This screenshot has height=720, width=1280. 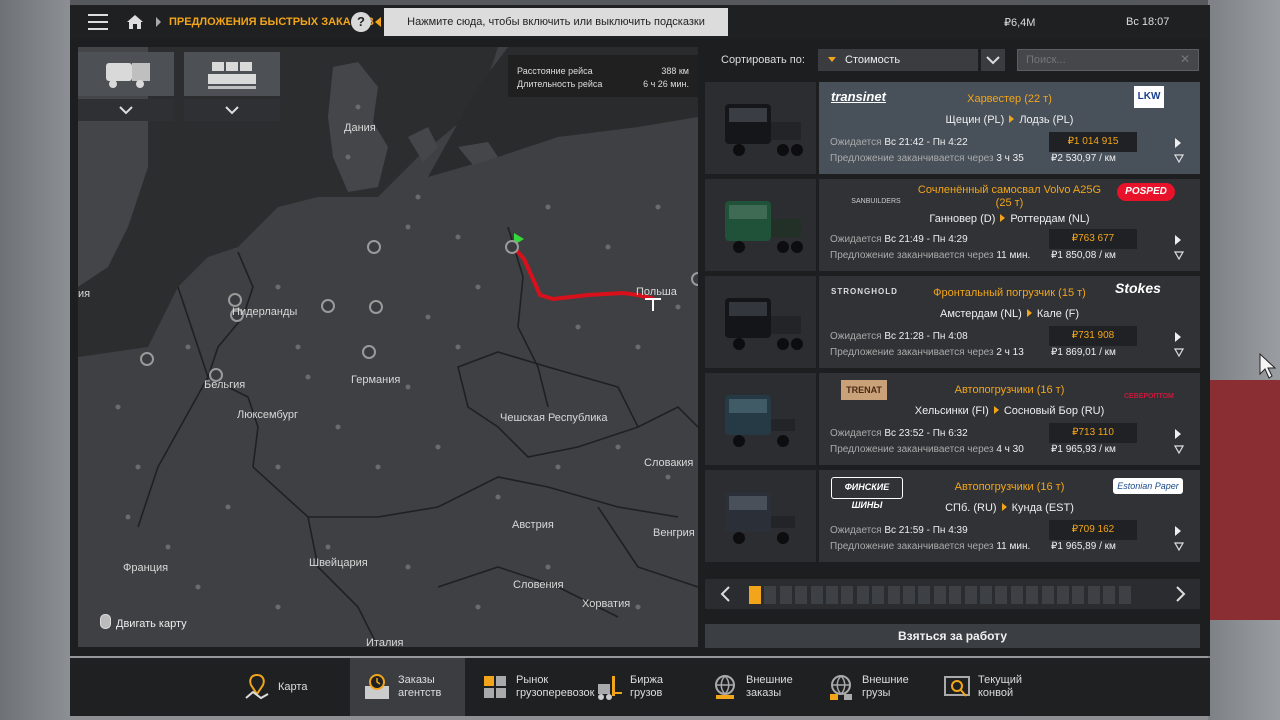 What do you see at coordinates (870, 687) in the screenshot?
I see `tab-external-cargo: Внешние грузы` at bounding box center [870, 687].